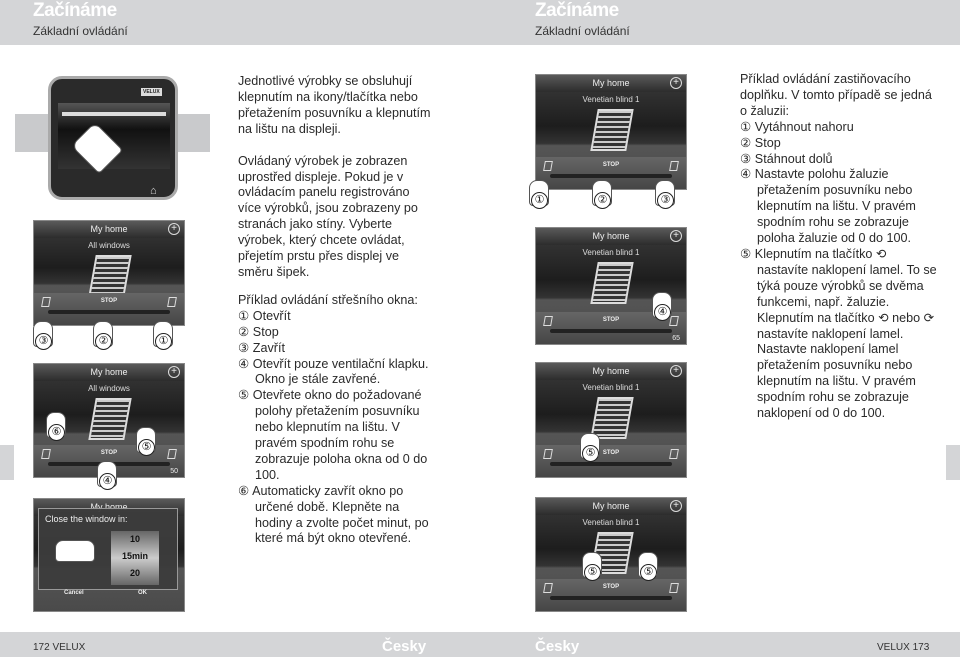 The height and width of the screenshot is (657, 960). I want to click on page-number-left: 172 VELUX, so click(59, 647).